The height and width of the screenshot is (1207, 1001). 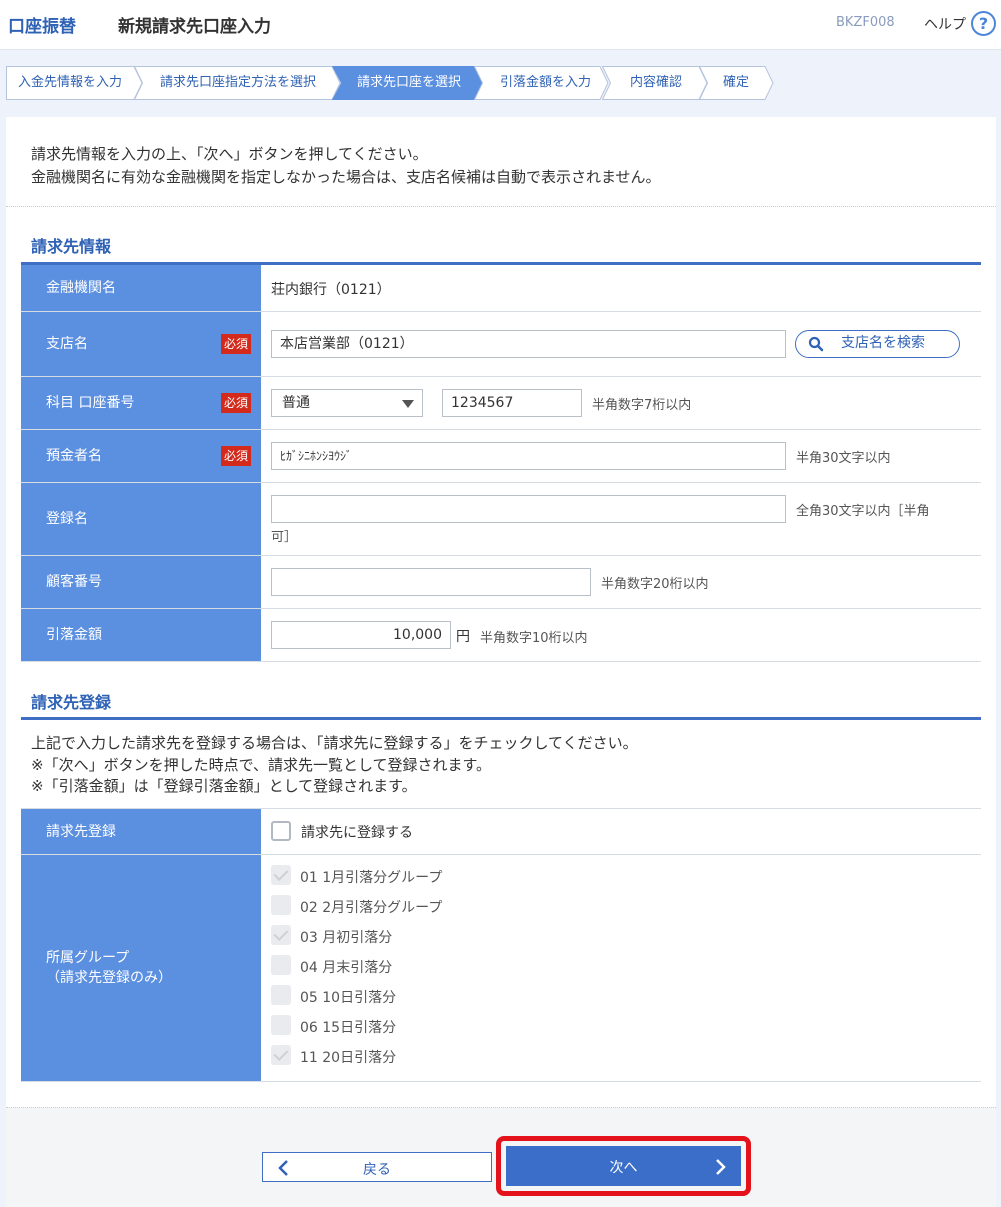 I want to click on bank-label: 金融機関名, so click(x=81, y=288).